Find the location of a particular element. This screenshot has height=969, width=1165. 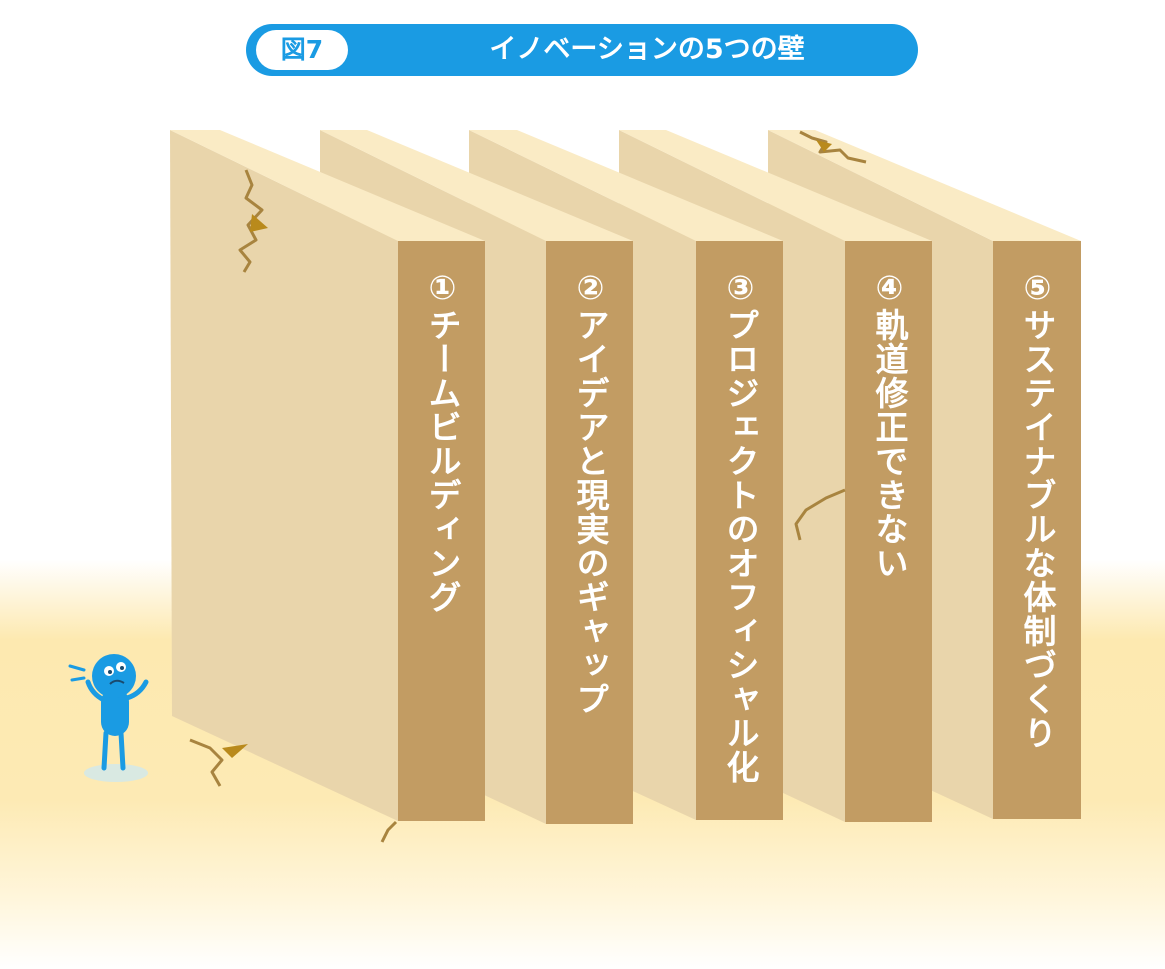

wall-5-label: ⑤サステイナブルな体制づくり is located at coordinates (1037, 509).